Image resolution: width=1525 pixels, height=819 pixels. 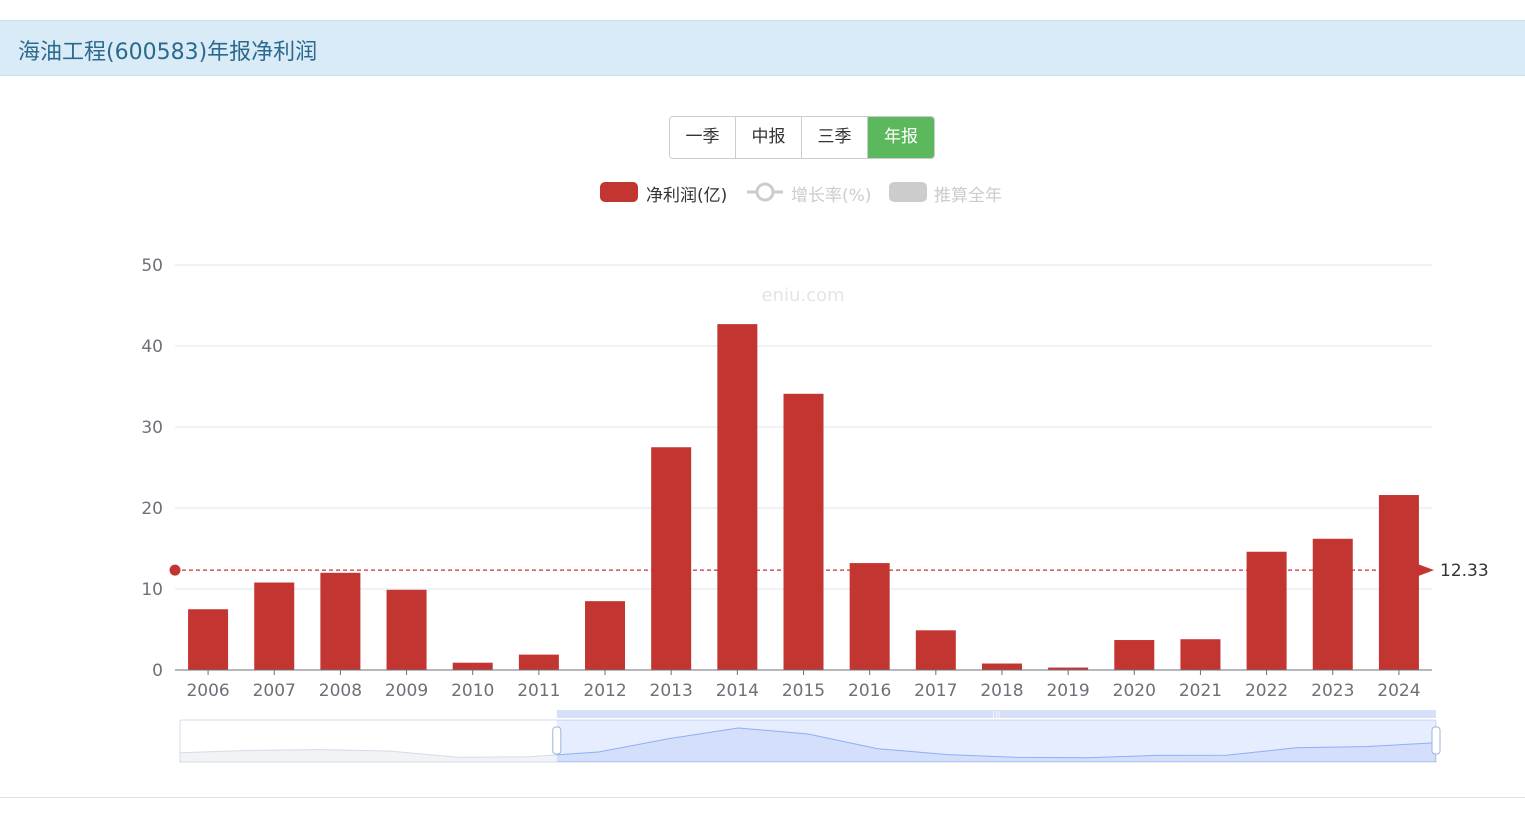 I want to click on x-tick-label: 2015, so click(x=803, y=691).